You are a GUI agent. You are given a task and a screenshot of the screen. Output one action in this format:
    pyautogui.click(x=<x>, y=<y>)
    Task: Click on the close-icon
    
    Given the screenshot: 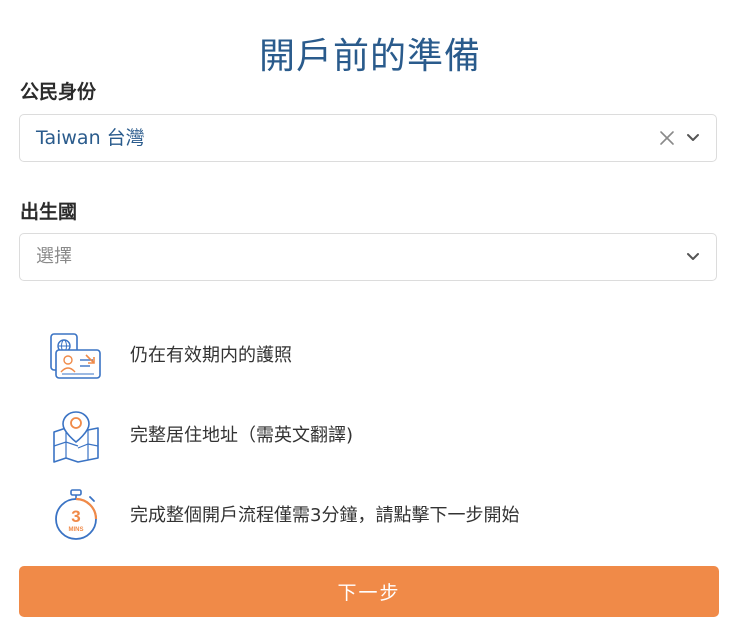 What is the action you would take?
    pyautogui.click(x=667, y=138)
    